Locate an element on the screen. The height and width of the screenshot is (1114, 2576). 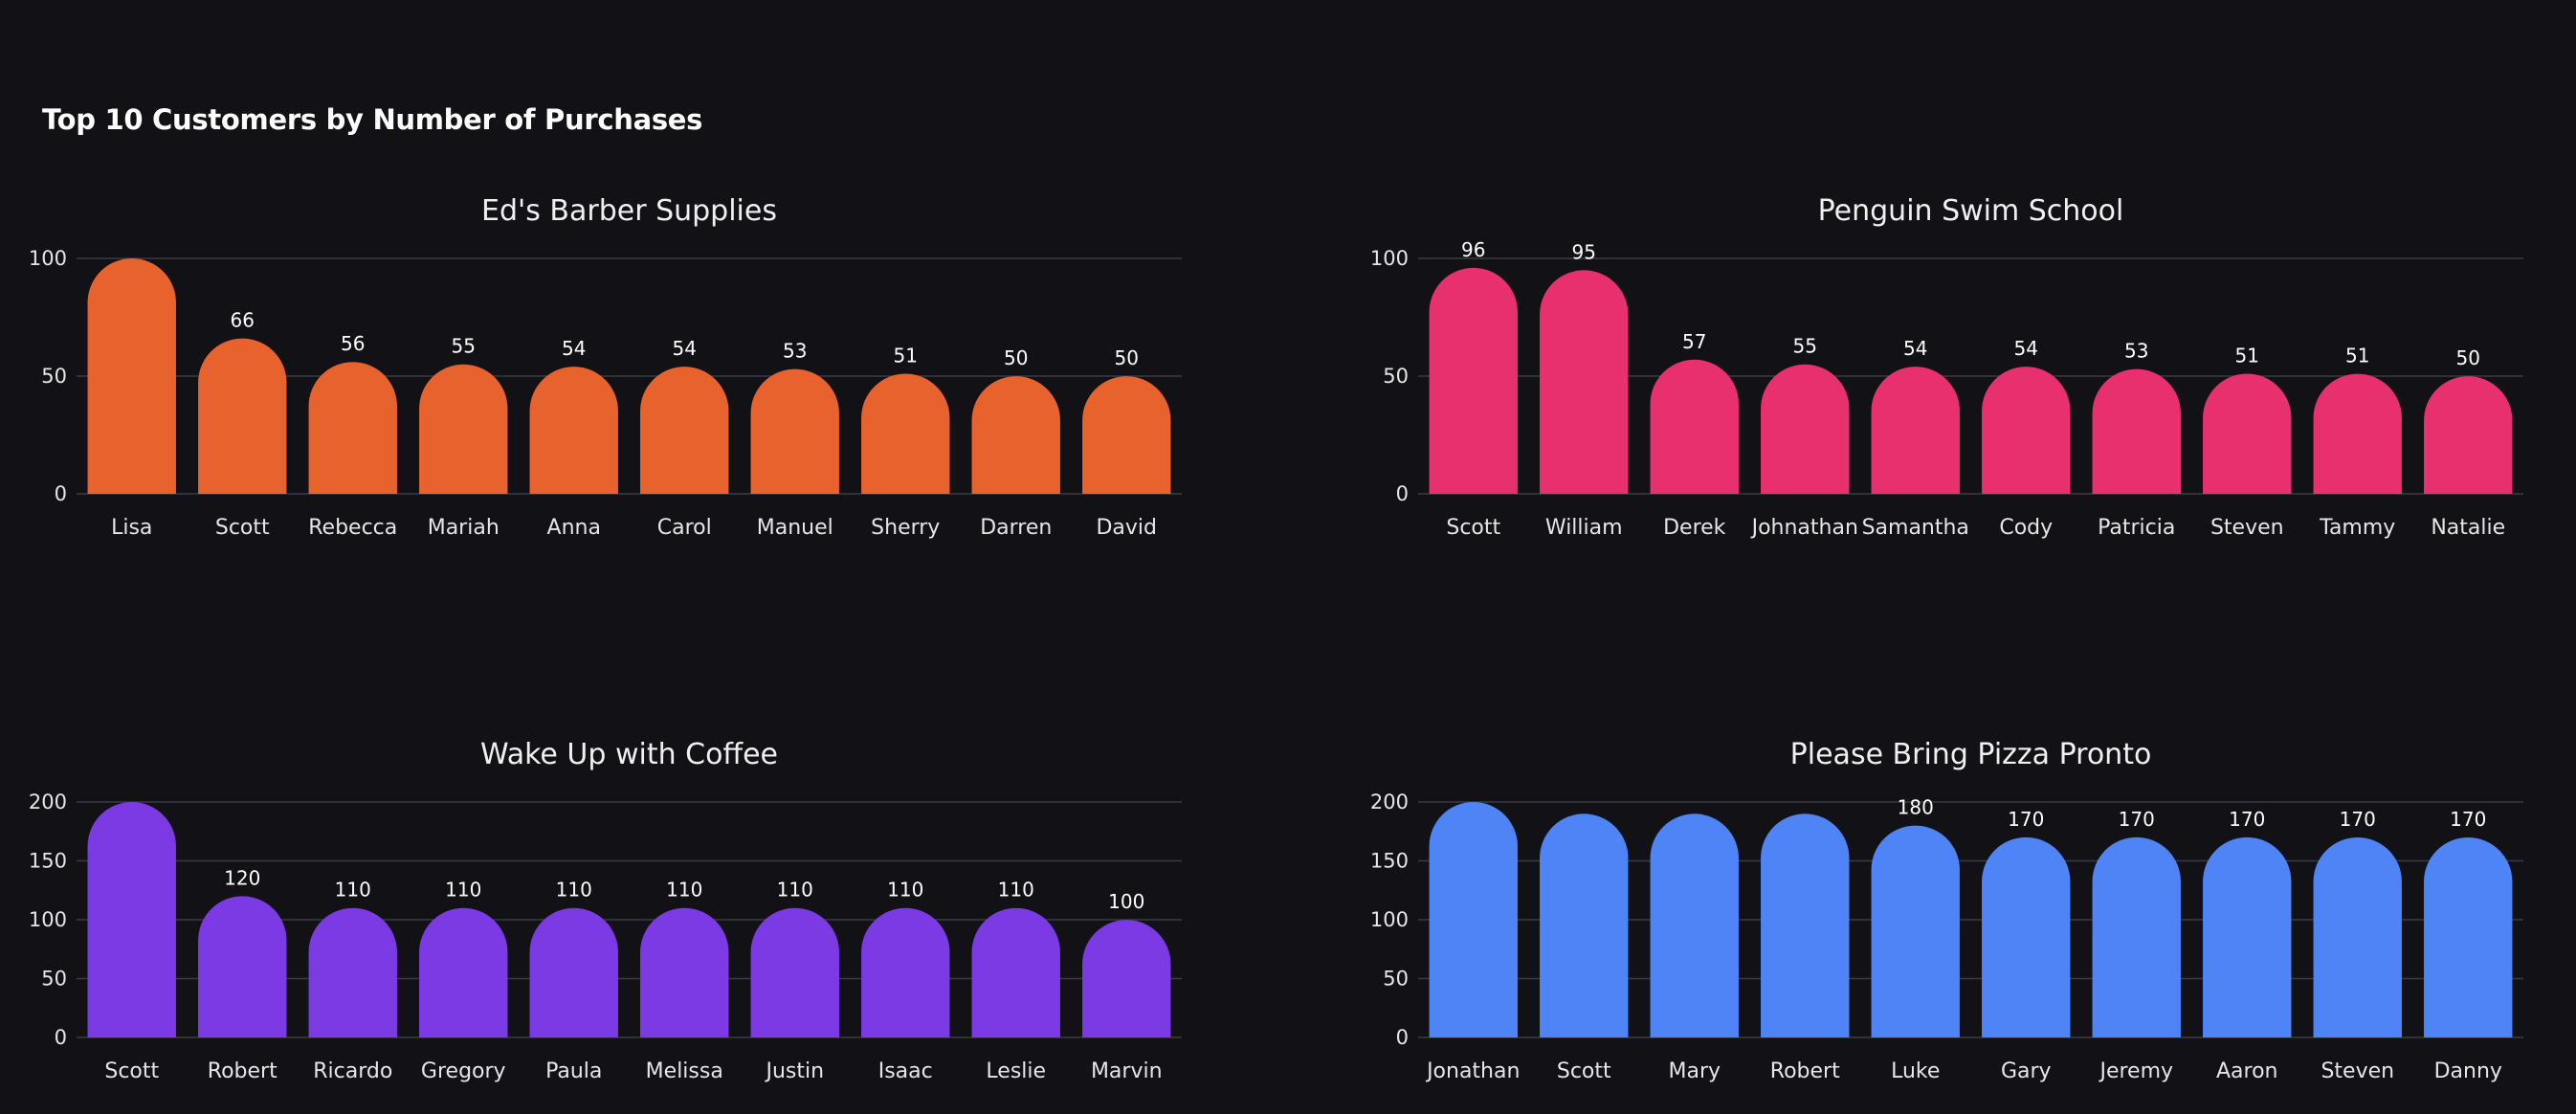
x-tick-label: Manuel is located at coordinates (795, 528).